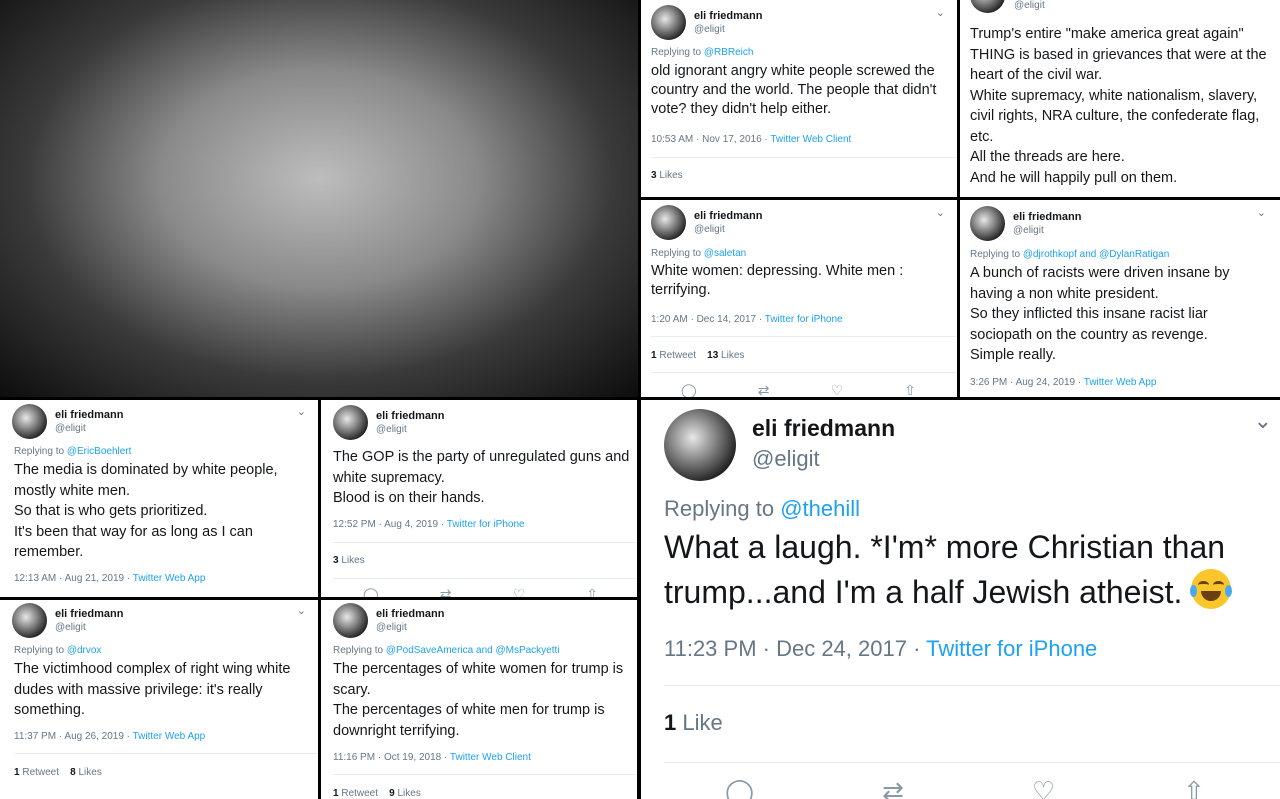 The image size is (1280, 799). What do you see at coordinates (1211, 589) in the screenshot?
I see `face-with-tears-of-joy-icon` at bounding box center [1211, 589].